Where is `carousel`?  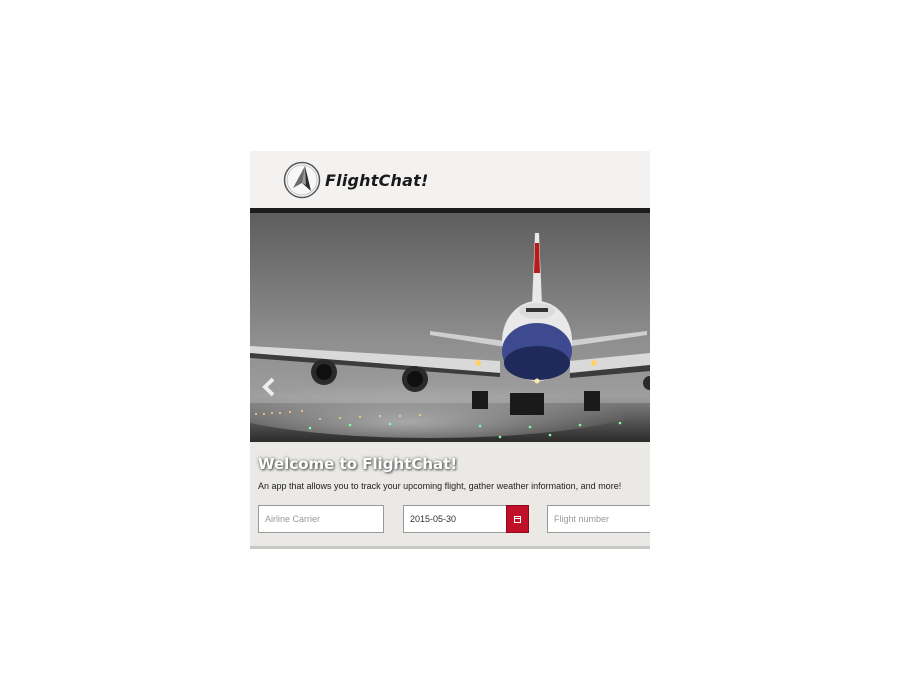
carousel is located at coordinates (450, 327).